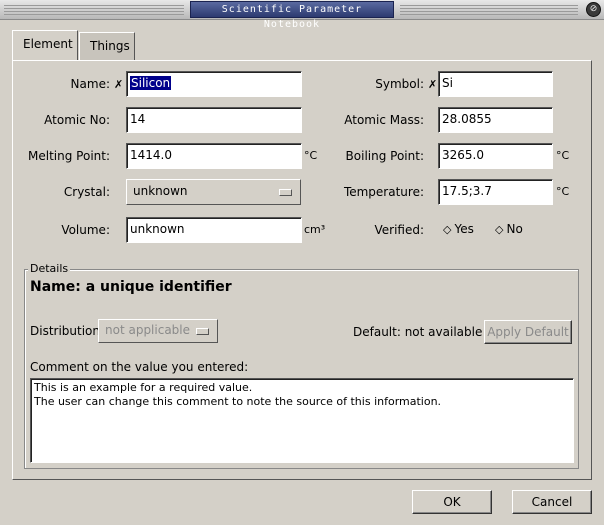 The image size is (604, 525). Describe the element at coordinates (552, 502) in the screenshot. I see `cancel-button: Cancel` at that location.